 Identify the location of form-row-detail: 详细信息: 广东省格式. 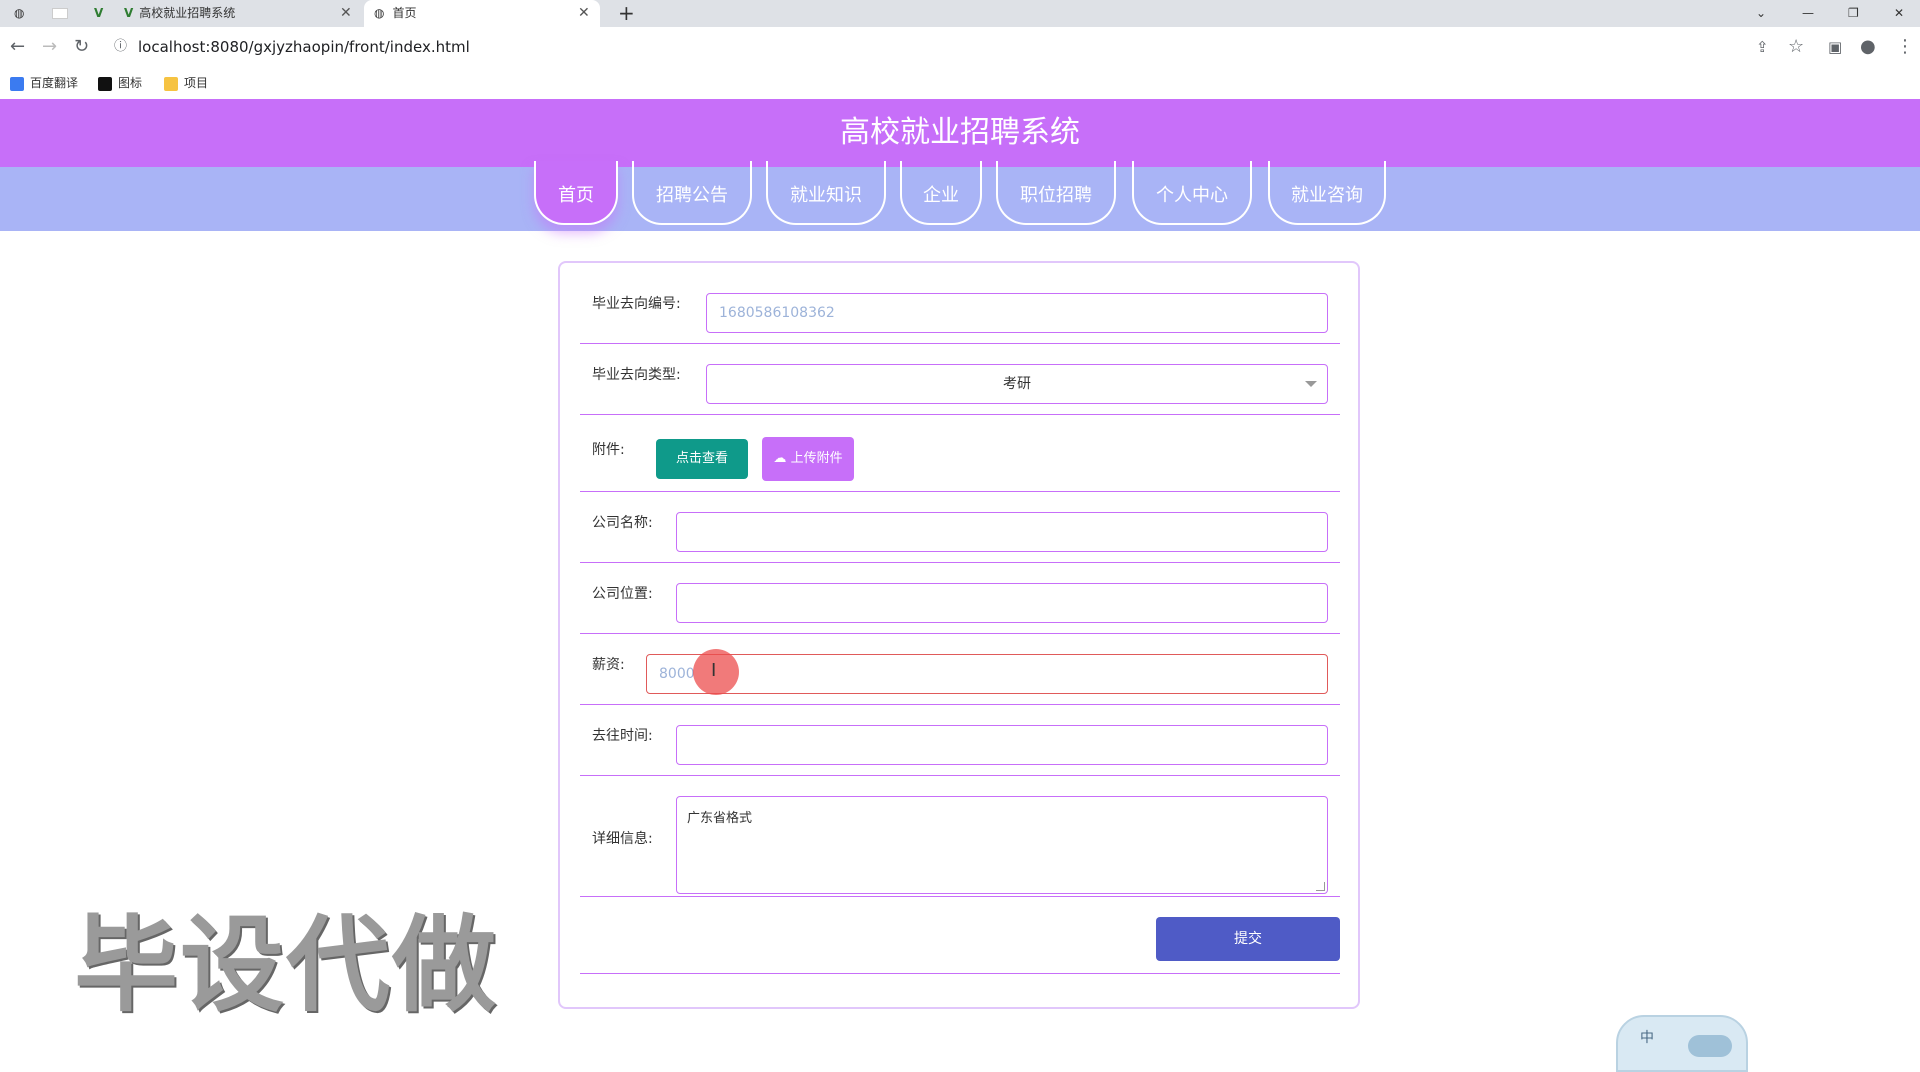
(960, 836).